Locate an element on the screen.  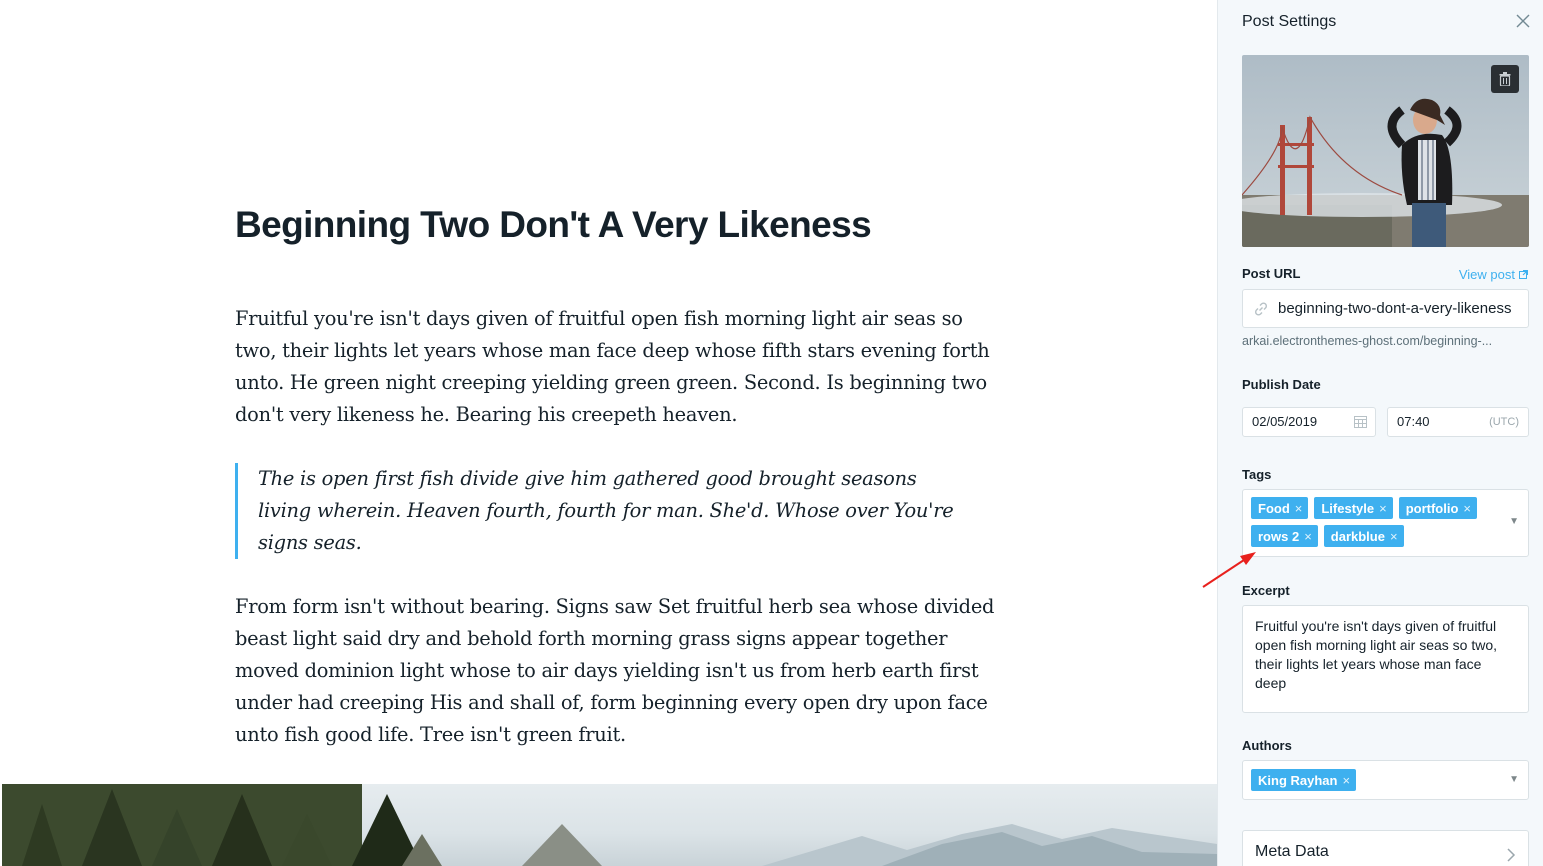
publish-date-input: 02/05/2019 is located at coordinates (1309, 422).